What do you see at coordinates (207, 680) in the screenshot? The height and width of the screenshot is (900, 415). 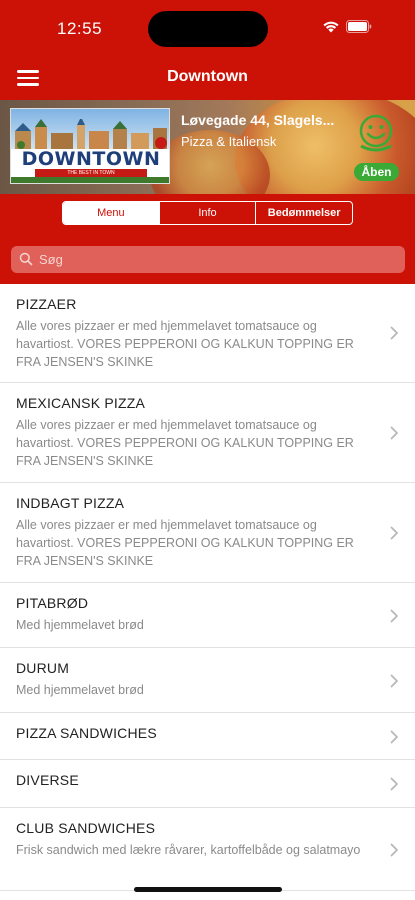 I see `list-item: DURUM Med hjemmelavet brød` at bounding box center [207, 680].